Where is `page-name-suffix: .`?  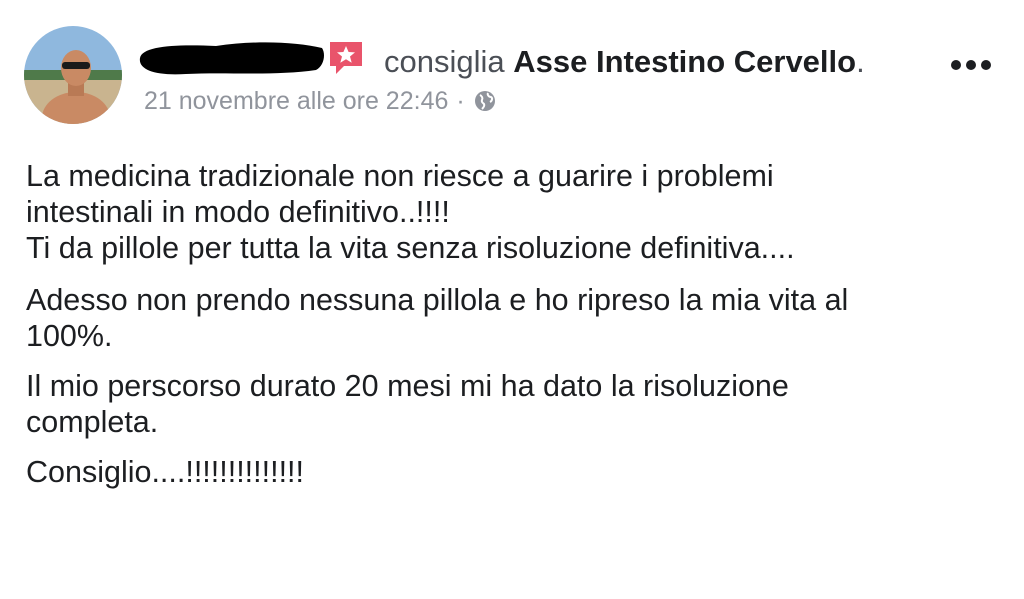 page-name-suffix: . is located at coordinates (860, 61).